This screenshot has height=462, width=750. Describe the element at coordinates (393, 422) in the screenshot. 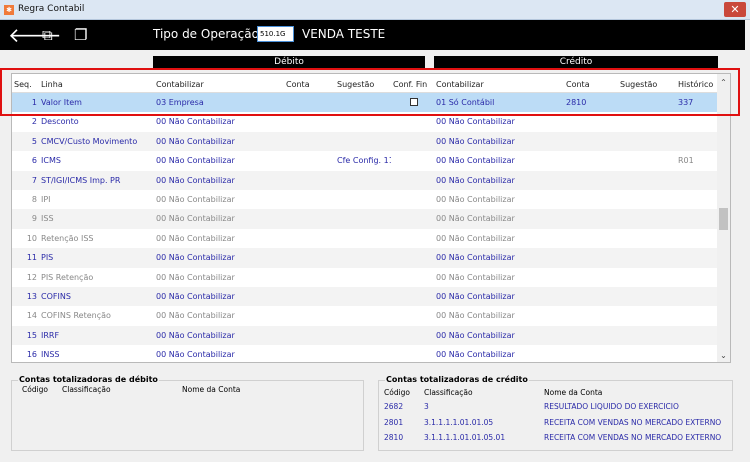

I see `totals-cell: 2801` at that location.